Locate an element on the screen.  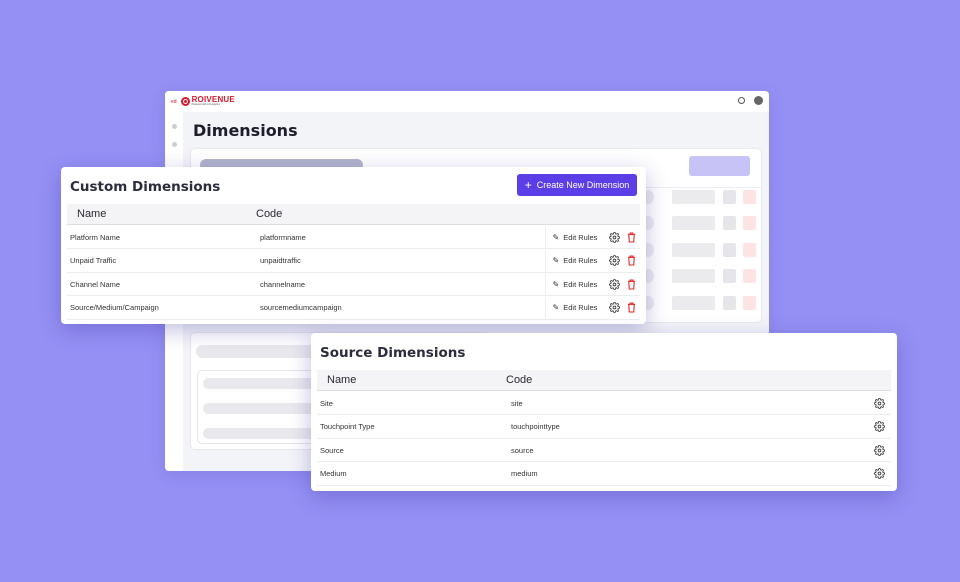
cell-name: Platform Name is located at coordinates (95, 237).